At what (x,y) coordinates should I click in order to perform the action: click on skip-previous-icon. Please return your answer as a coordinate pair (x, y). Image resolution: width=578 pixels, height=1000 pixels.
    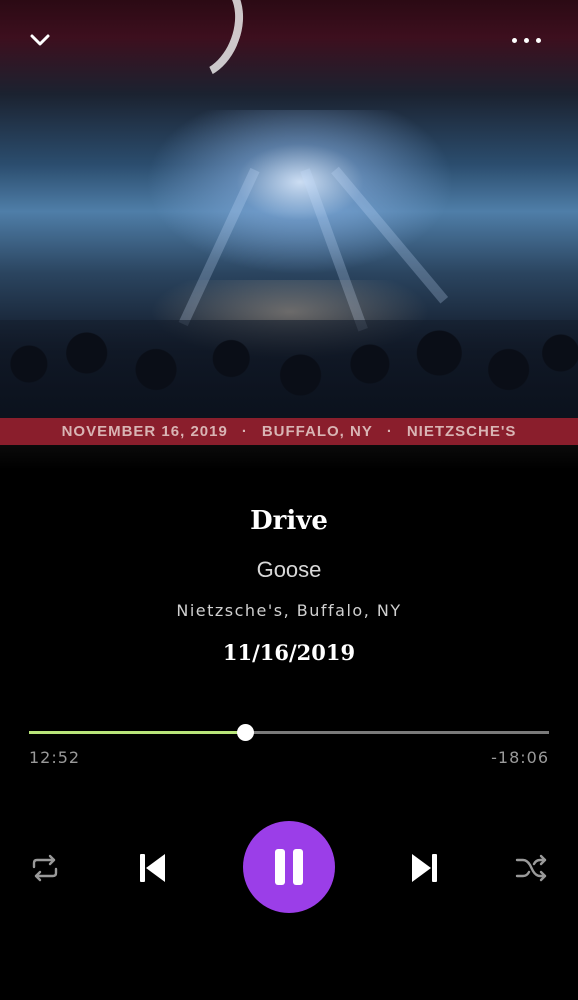
    Looking at the image, I should click on (152, 868).